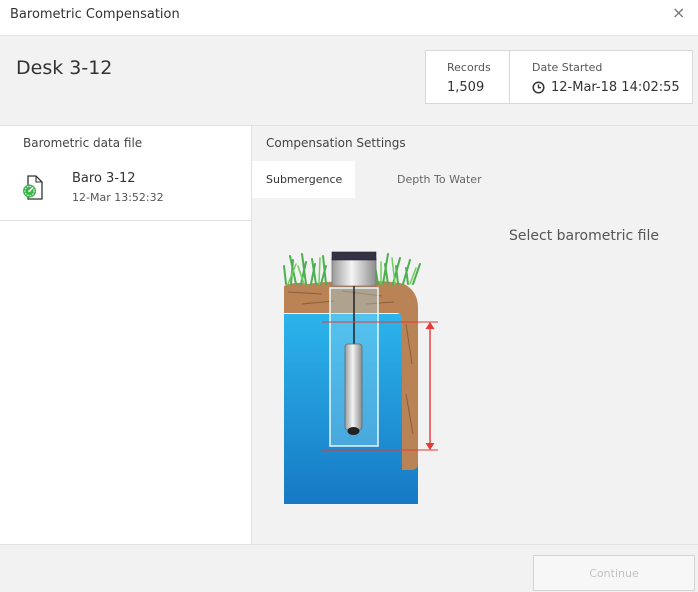 This screenshot has height=592, width=698. I want to click on select-barometric-file-hint: Select barometric file, so click(584, 236).